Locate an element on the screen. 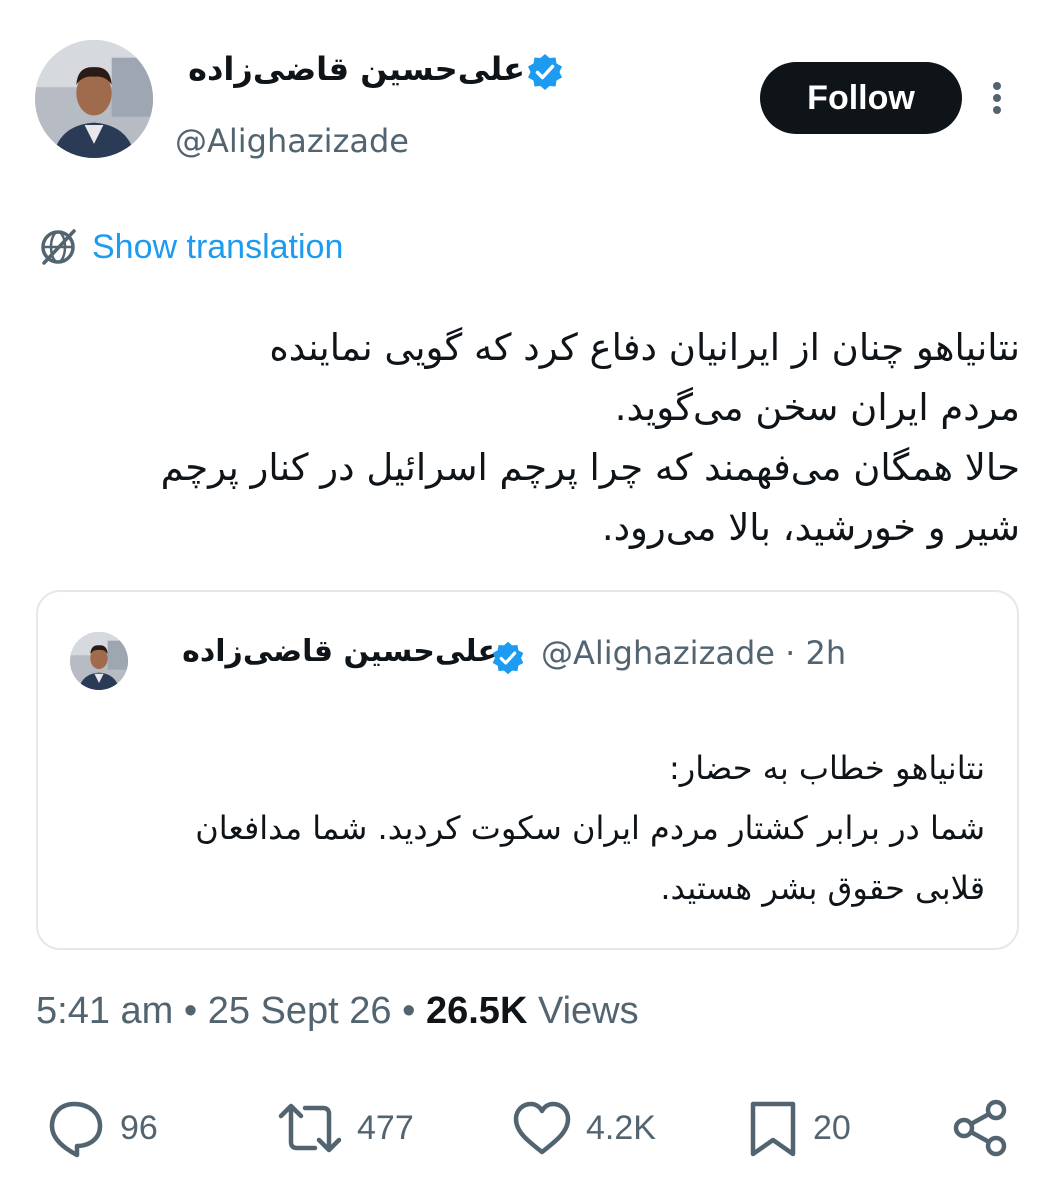 The width and height of the screenshot is (1055, 1200). tweet-date: 25 Sept 26 is located at coordinates (300, 1011).